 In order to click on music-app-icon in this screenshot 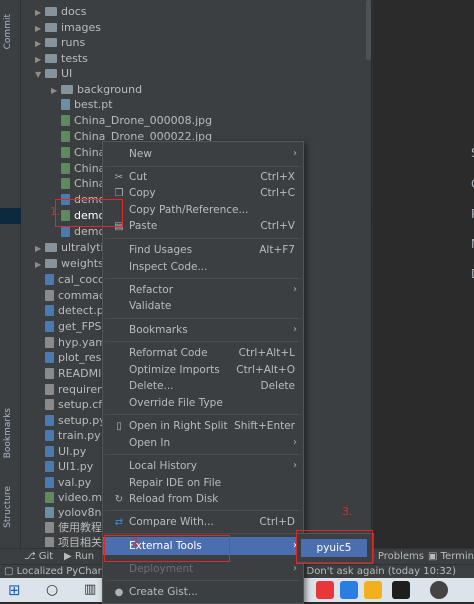, I will do `click(325, 590)`.